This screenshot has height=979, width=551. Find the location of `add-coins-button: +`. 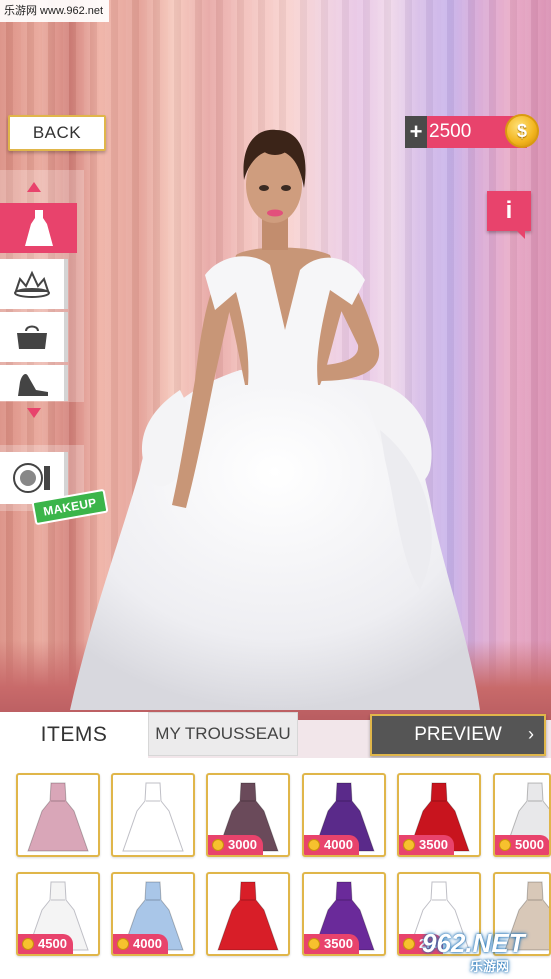

add-coins-button: + is located at coordinates (416, 132).